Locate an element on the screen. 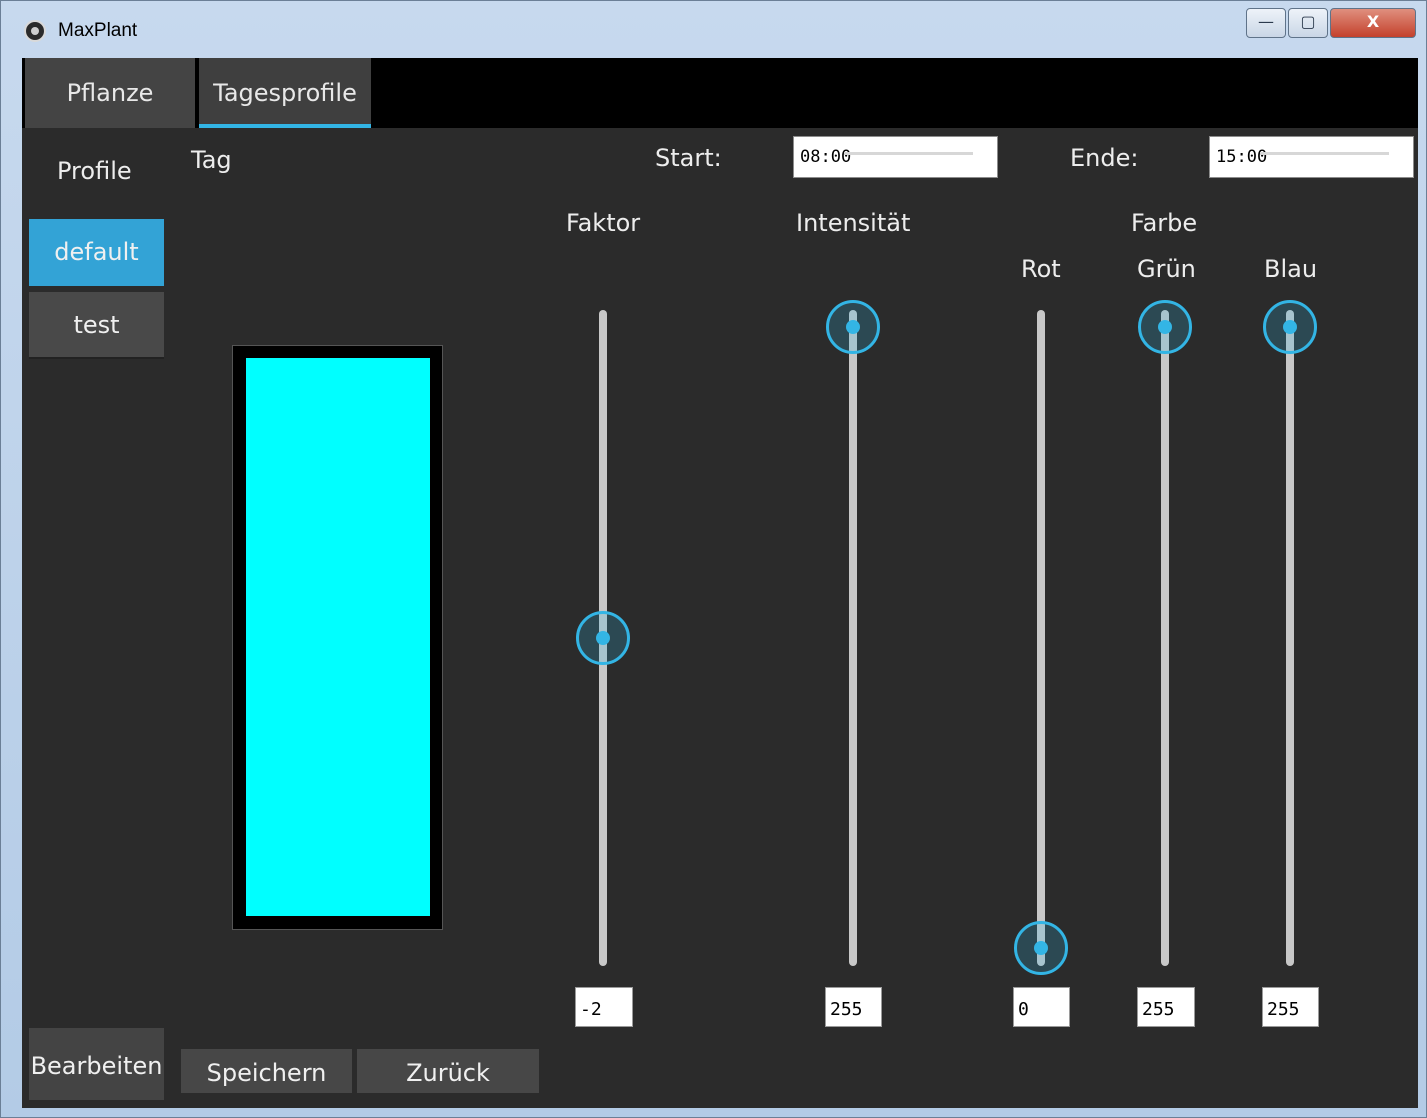 This screenshot has height=1118, width=1427. profile-item-test: test is located at coordinates (96, 325).